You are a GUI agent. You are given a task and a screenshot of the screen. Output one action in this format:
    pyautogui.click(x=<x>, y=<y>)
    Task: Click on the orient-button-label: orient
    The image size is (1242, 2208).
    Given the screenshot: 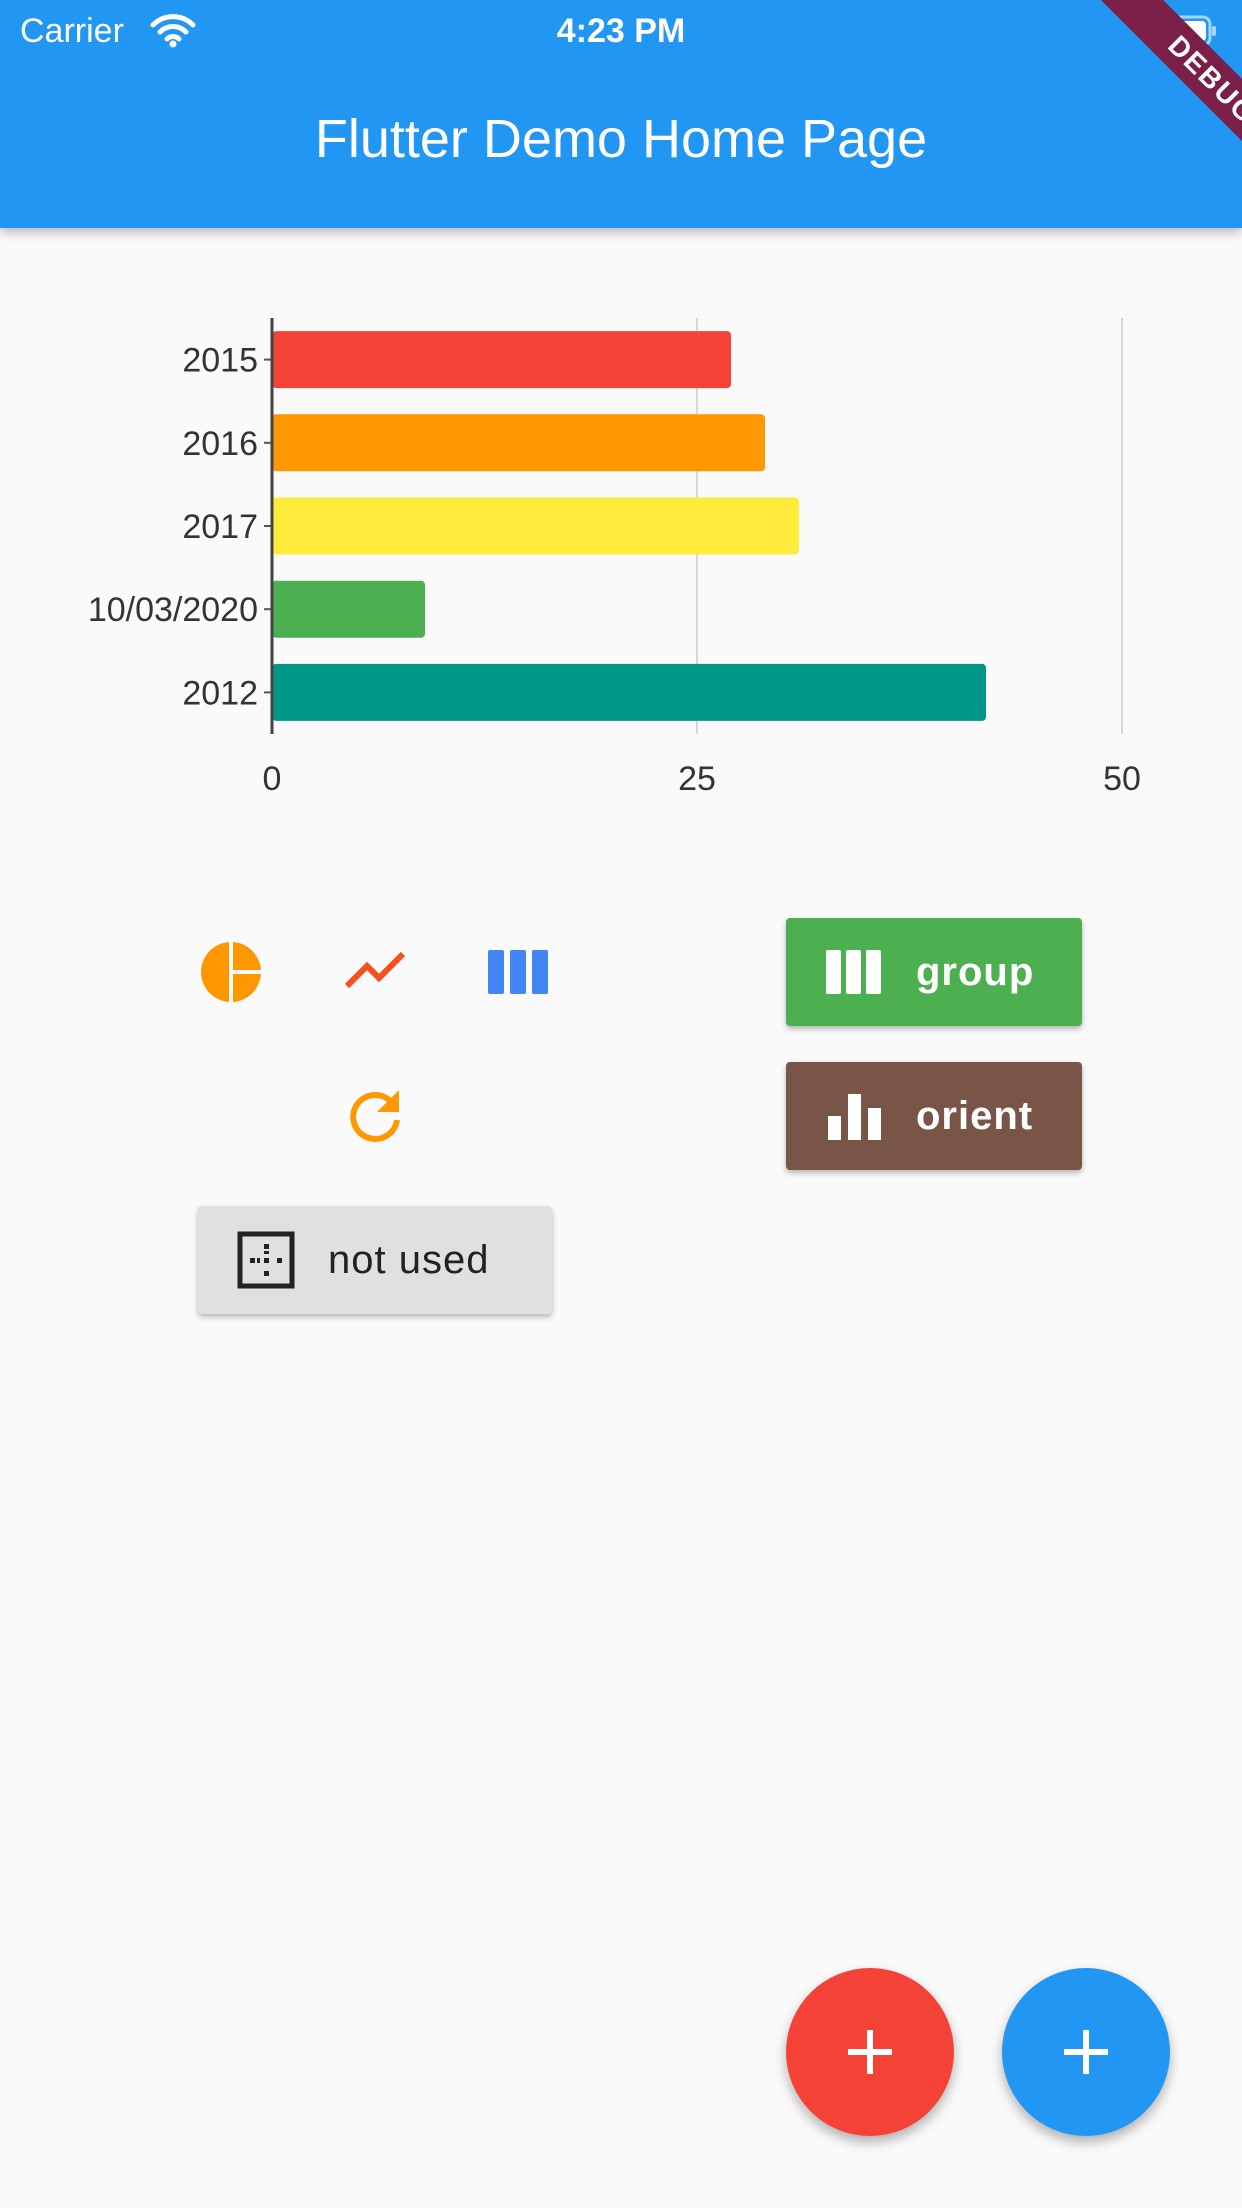 What is the action you would take?
    pyautogui.click(x=975, y=1115)
    